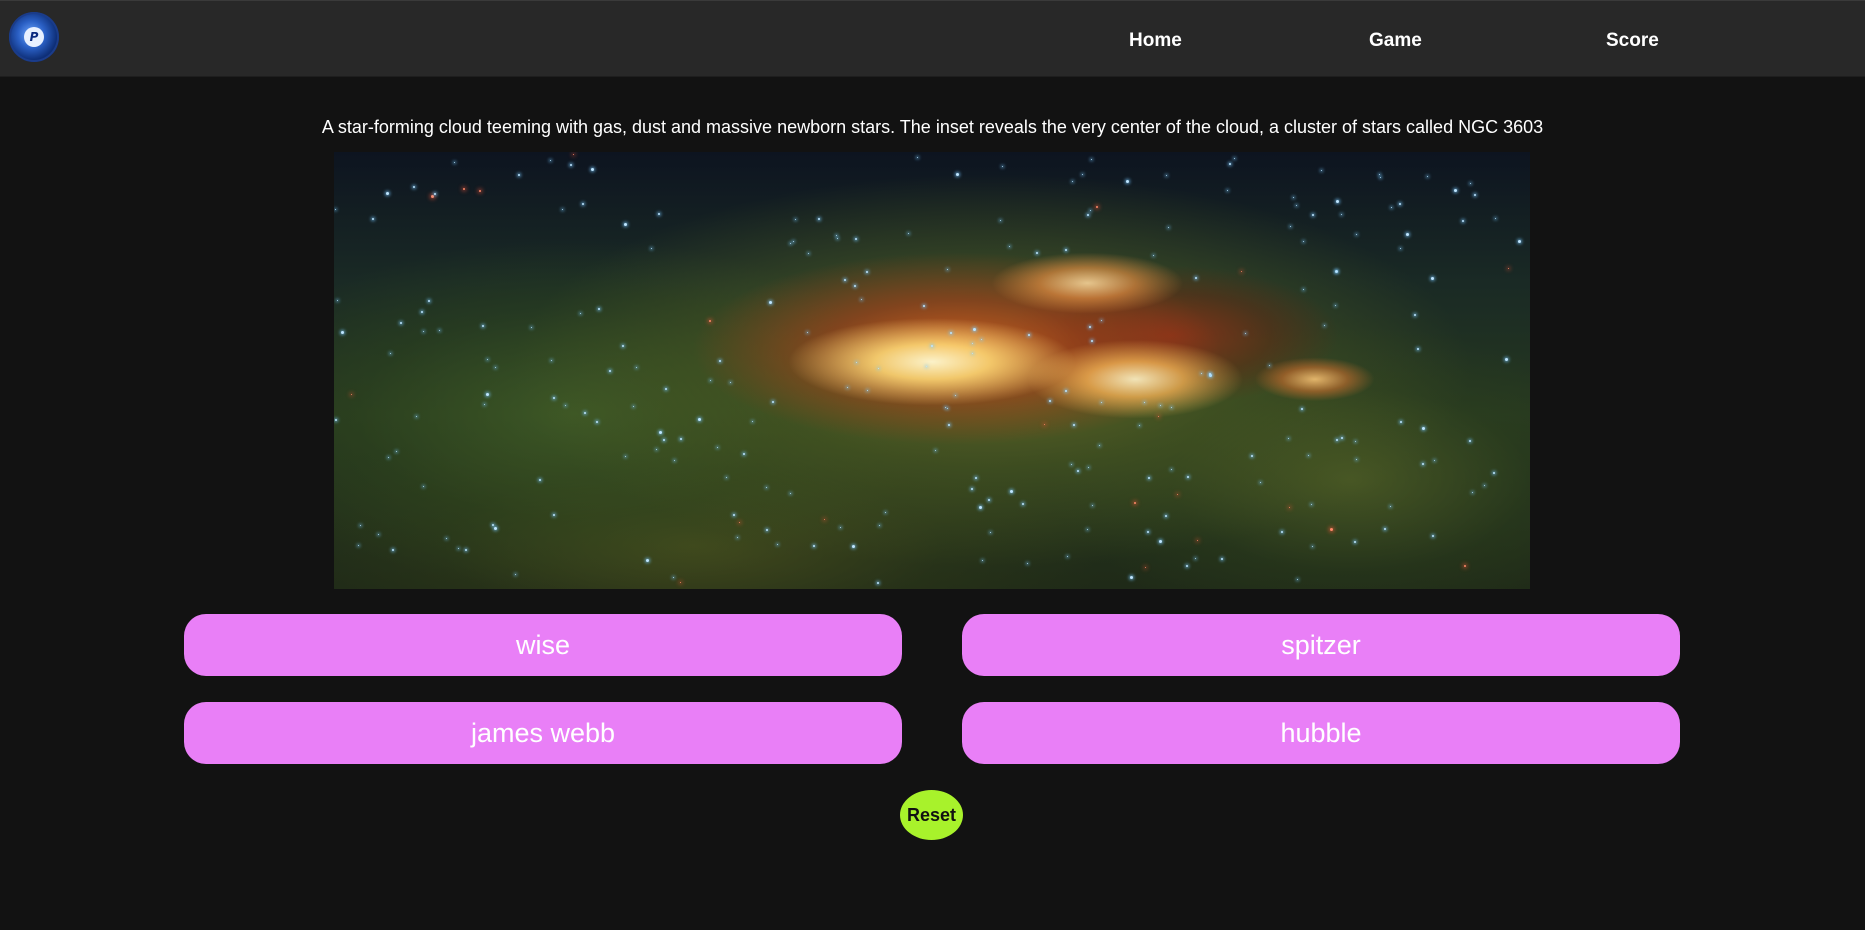 This screenshot has width=1865, height=930. I want to click on nav-score-link: Score, so click(1632, 41).